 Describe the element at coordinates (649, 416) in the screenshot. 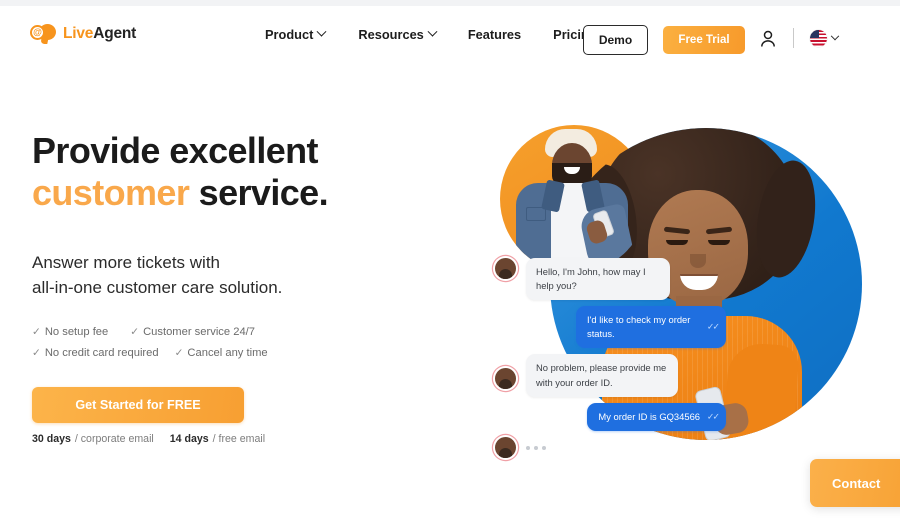

I see `chat-bubble-text: My order ID is GQ34566` at that location.